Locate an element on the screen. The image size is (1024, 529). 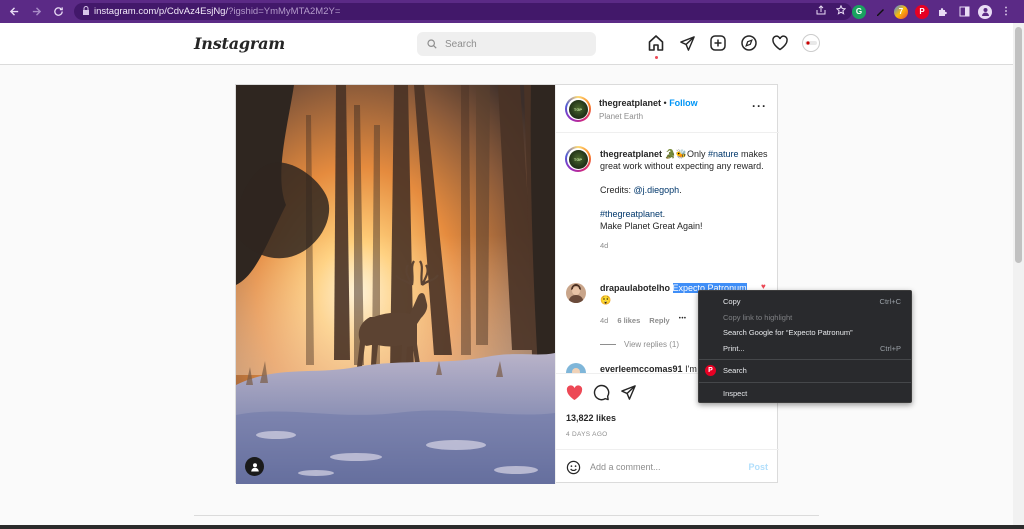
heart-outline-icon is located at coordinates (780, 43).